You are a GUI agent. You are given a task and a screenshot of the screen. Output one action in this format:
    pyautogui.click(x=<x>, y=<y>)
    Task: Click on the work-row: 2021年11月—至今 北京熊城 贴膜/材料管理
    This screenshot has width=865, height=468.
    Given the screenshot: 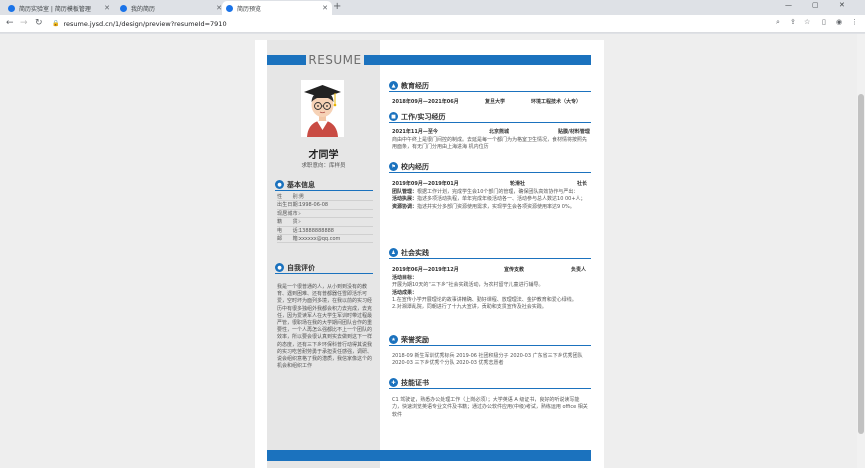 What is the action you would take?
    pyautogui.click(x=491, y=132)
    